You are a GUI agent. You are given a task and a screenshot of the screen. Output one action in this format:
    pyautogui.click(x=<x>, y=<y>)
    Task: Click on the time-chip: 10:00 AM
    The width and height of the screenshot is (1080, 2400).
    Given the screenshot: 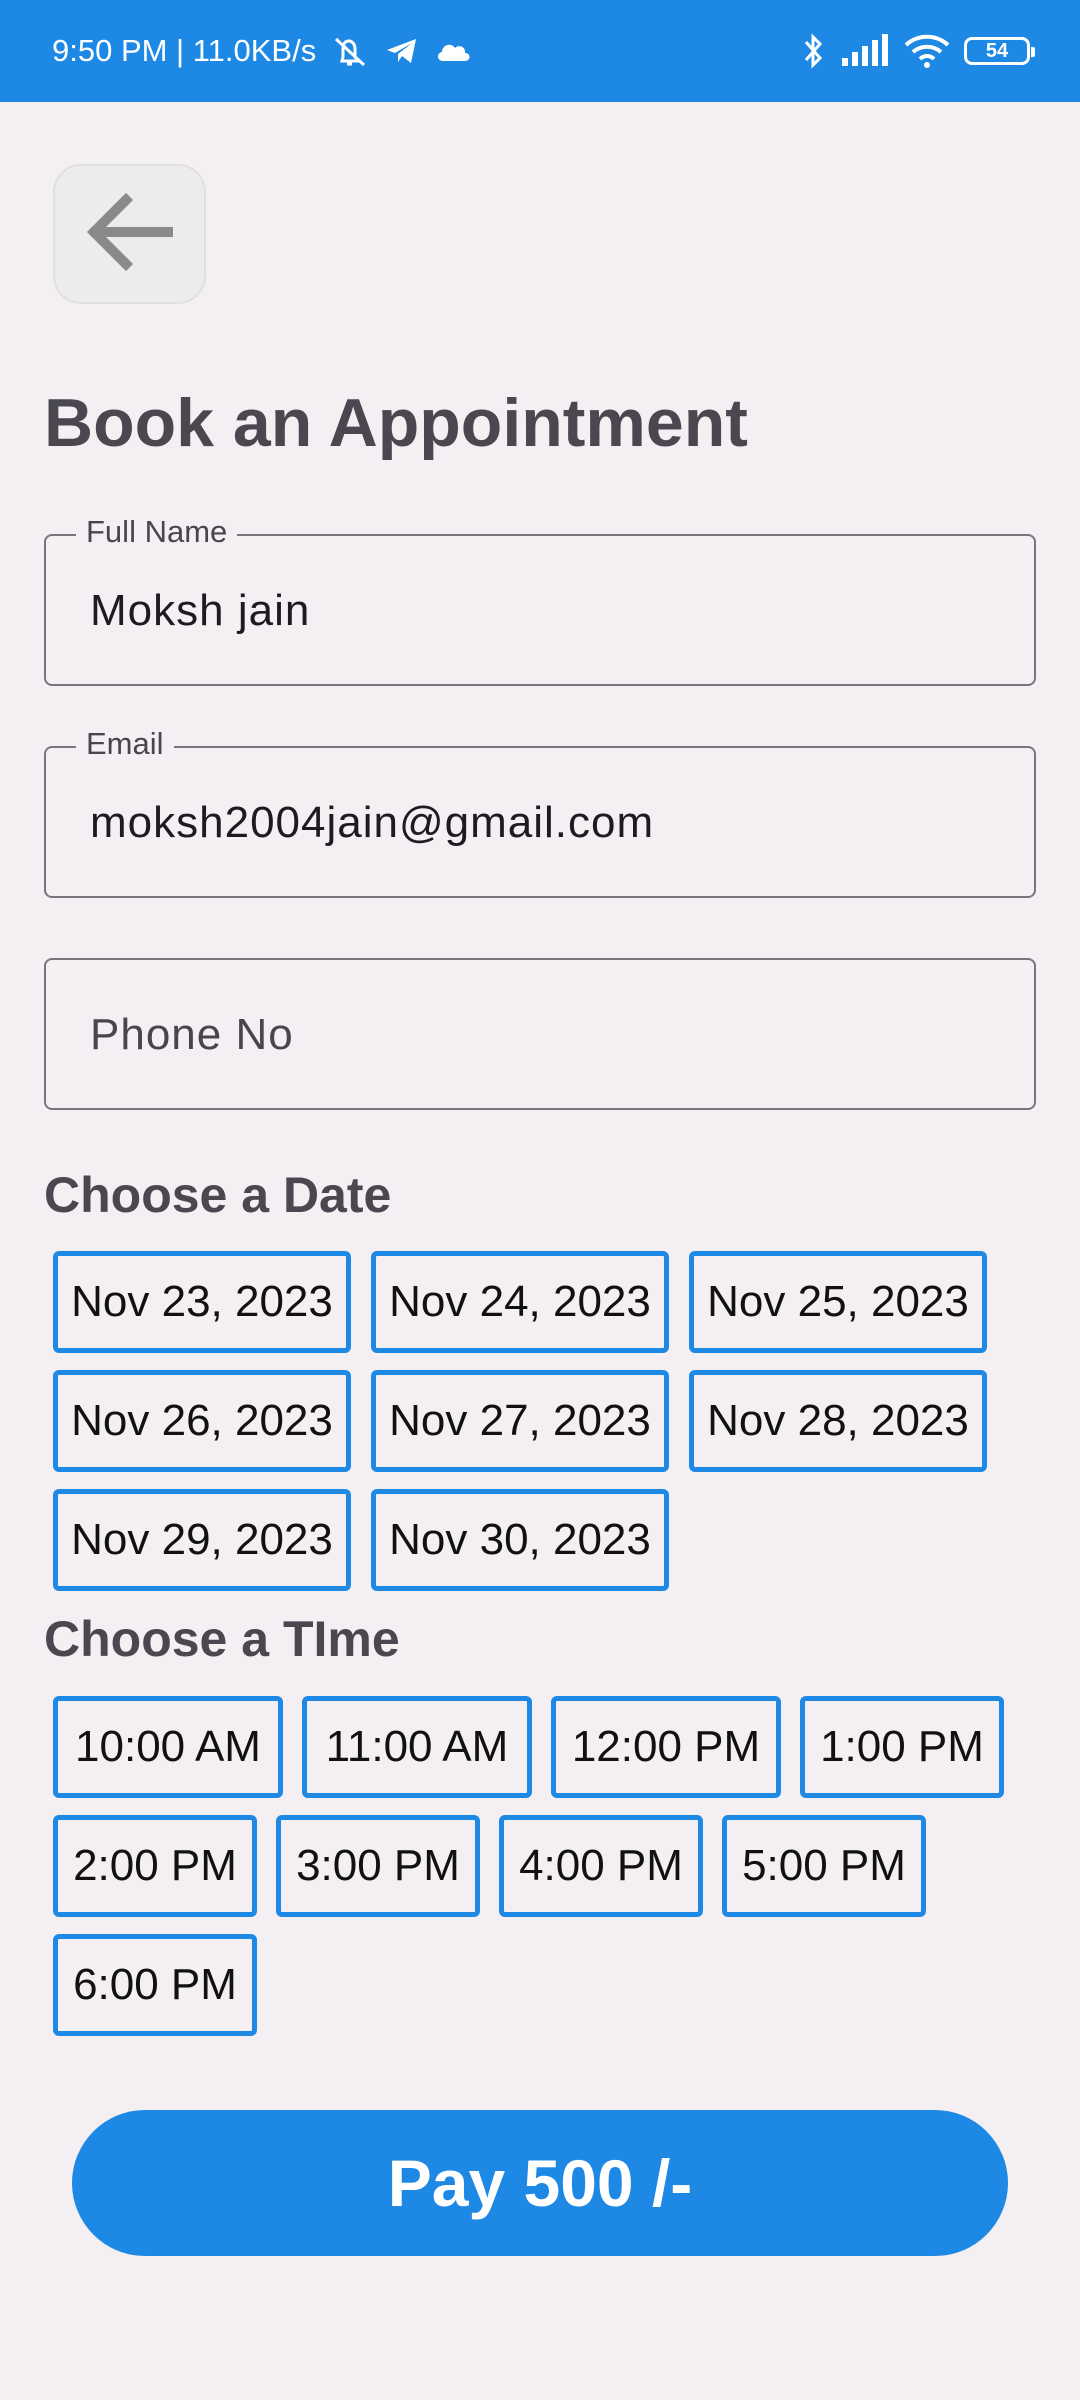 What is the action you would take?
    pyautogui.click(x=168, y=1747)
    